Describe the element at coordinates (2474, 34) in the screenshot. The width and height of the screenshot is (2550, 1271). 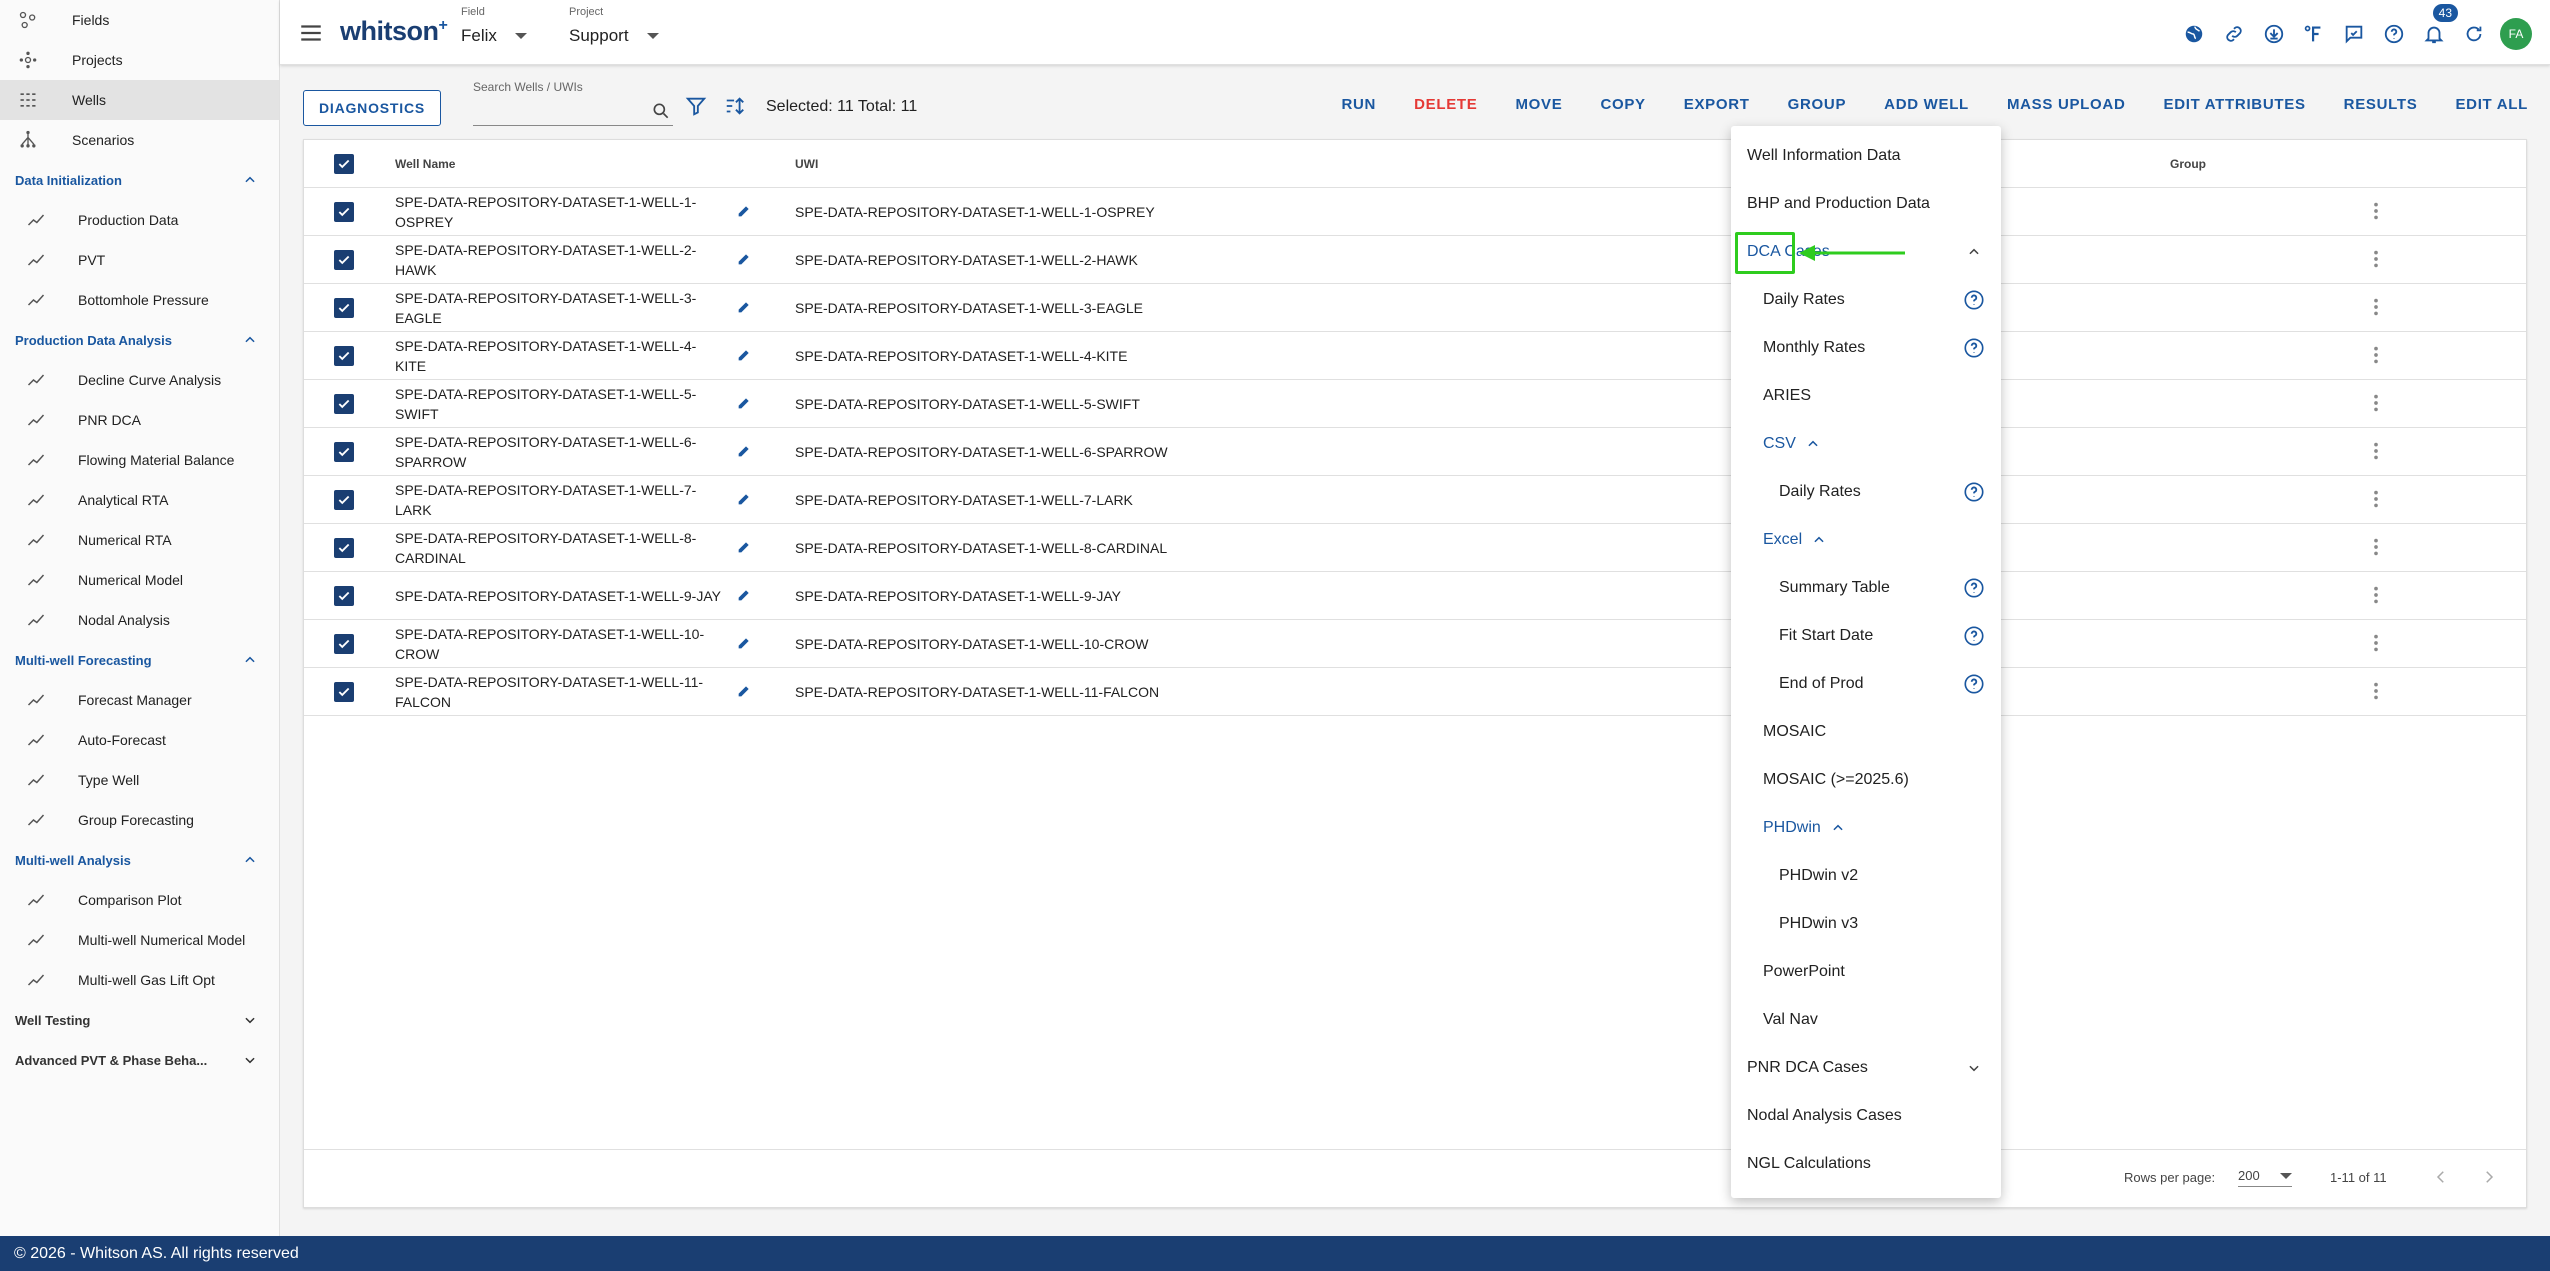
I see `refresh-icon` at that location.